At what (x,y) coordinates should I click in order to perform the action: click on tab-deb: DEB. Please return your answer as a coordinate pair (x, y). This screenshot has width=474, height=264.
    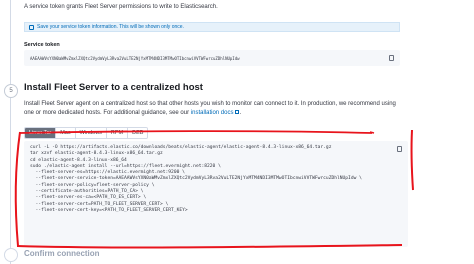
    Looking at the image, I should click on (138, 133).